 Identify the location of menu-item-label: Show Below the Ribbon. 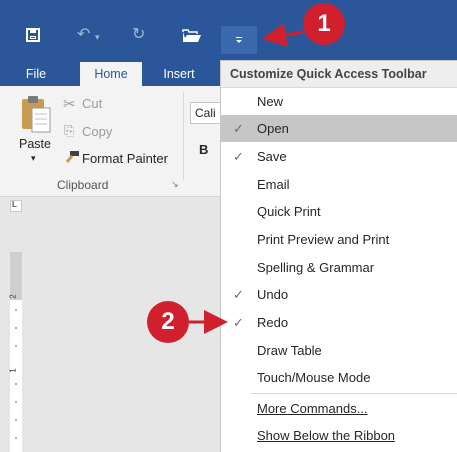
(326, 435).